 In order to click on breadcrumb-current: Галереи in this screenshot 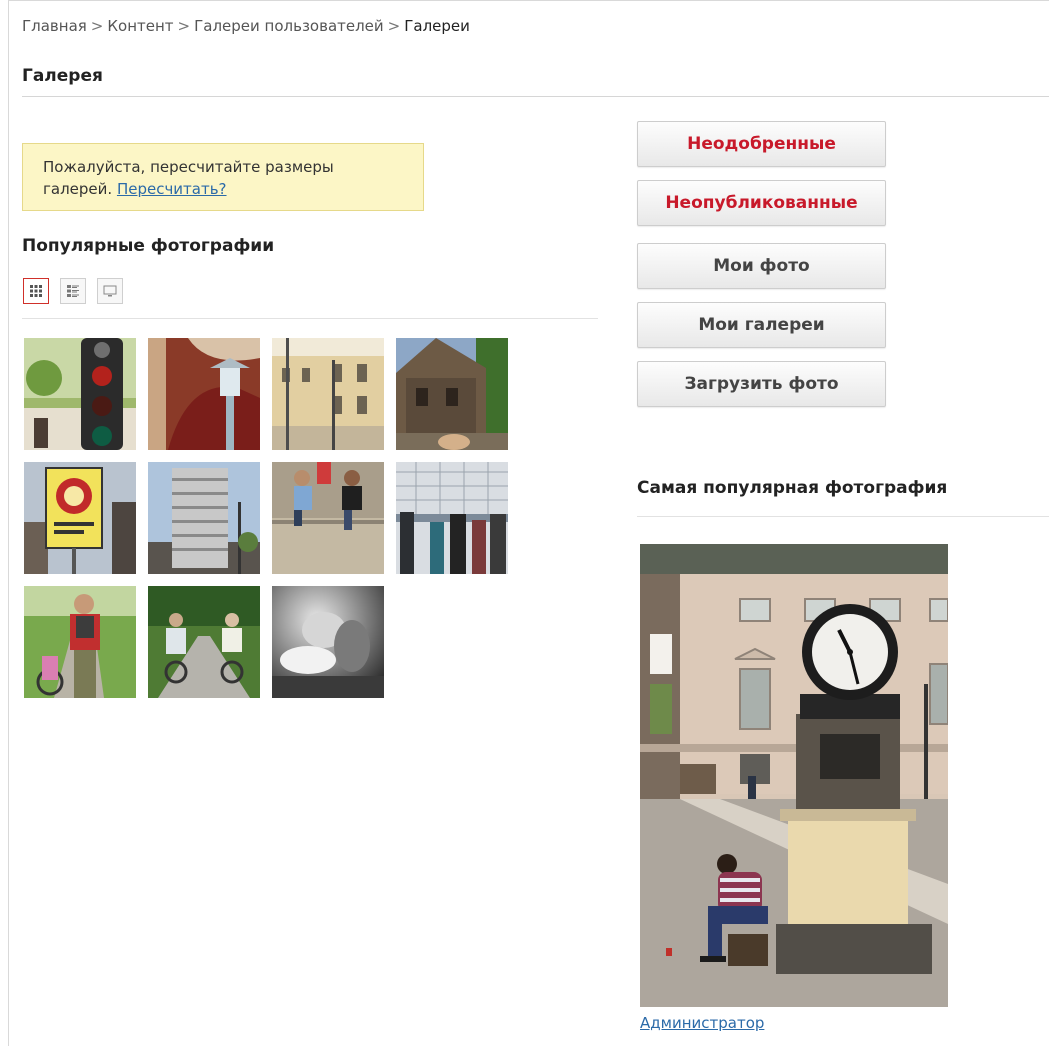, I will do `click(437, 26)`.